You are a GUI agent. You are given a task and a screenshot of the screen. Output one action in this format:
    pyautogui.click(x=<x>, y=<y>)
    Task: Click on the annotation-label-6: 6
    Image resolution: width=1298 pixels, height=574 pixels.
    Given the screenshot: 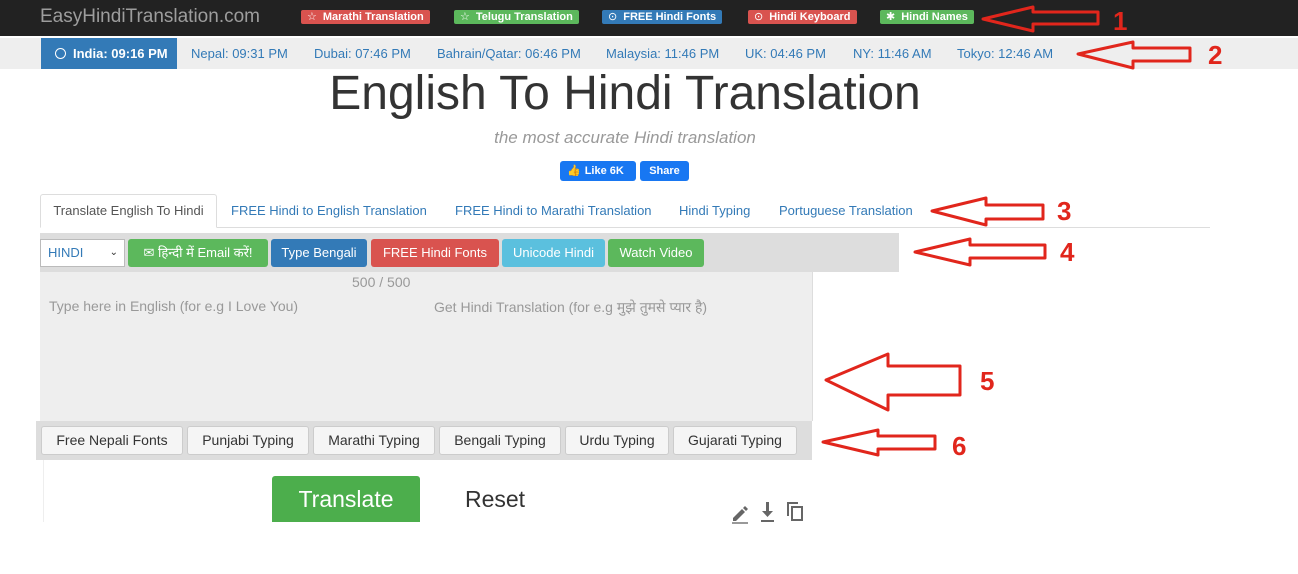 What is the action you would take?
    pyautogui.click(x=959, y=446)
    